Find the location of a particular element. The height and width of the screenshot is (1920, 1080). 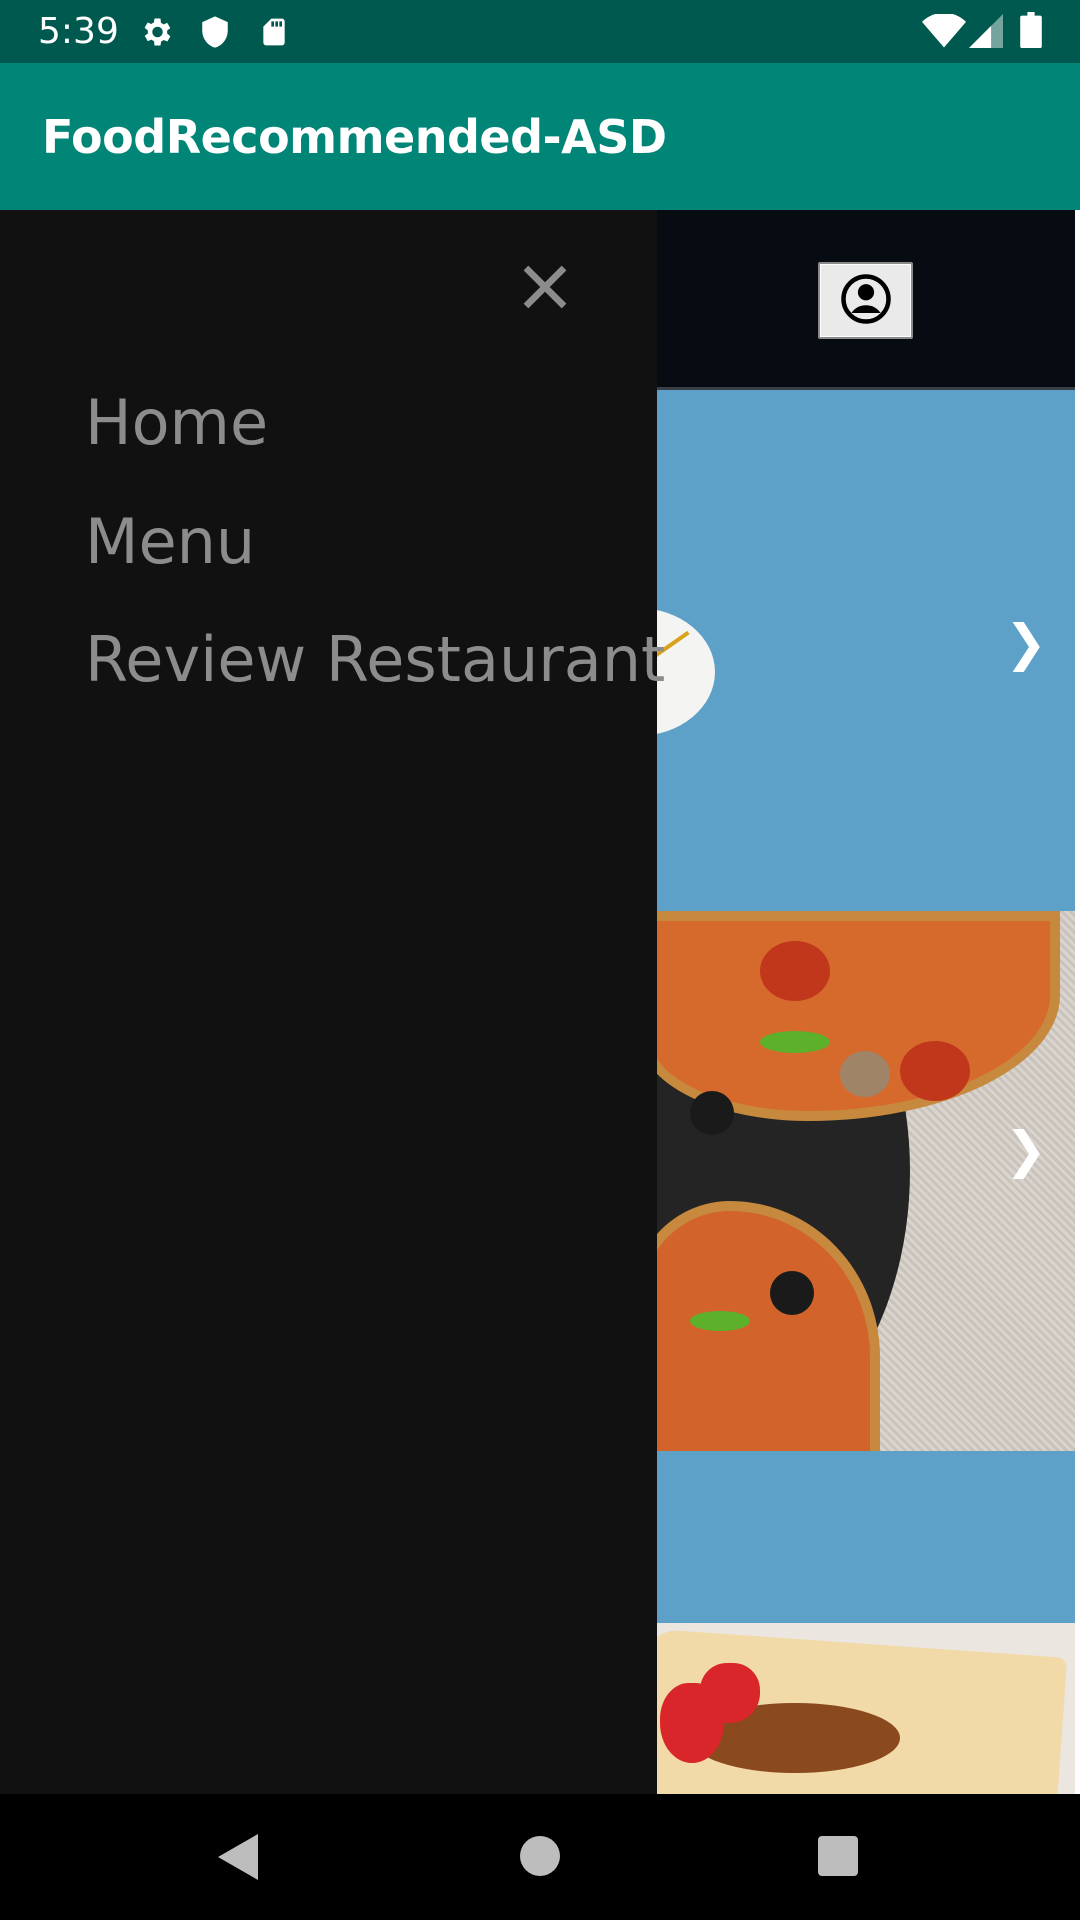

battery-icon is located at coordinates (1031, 32).